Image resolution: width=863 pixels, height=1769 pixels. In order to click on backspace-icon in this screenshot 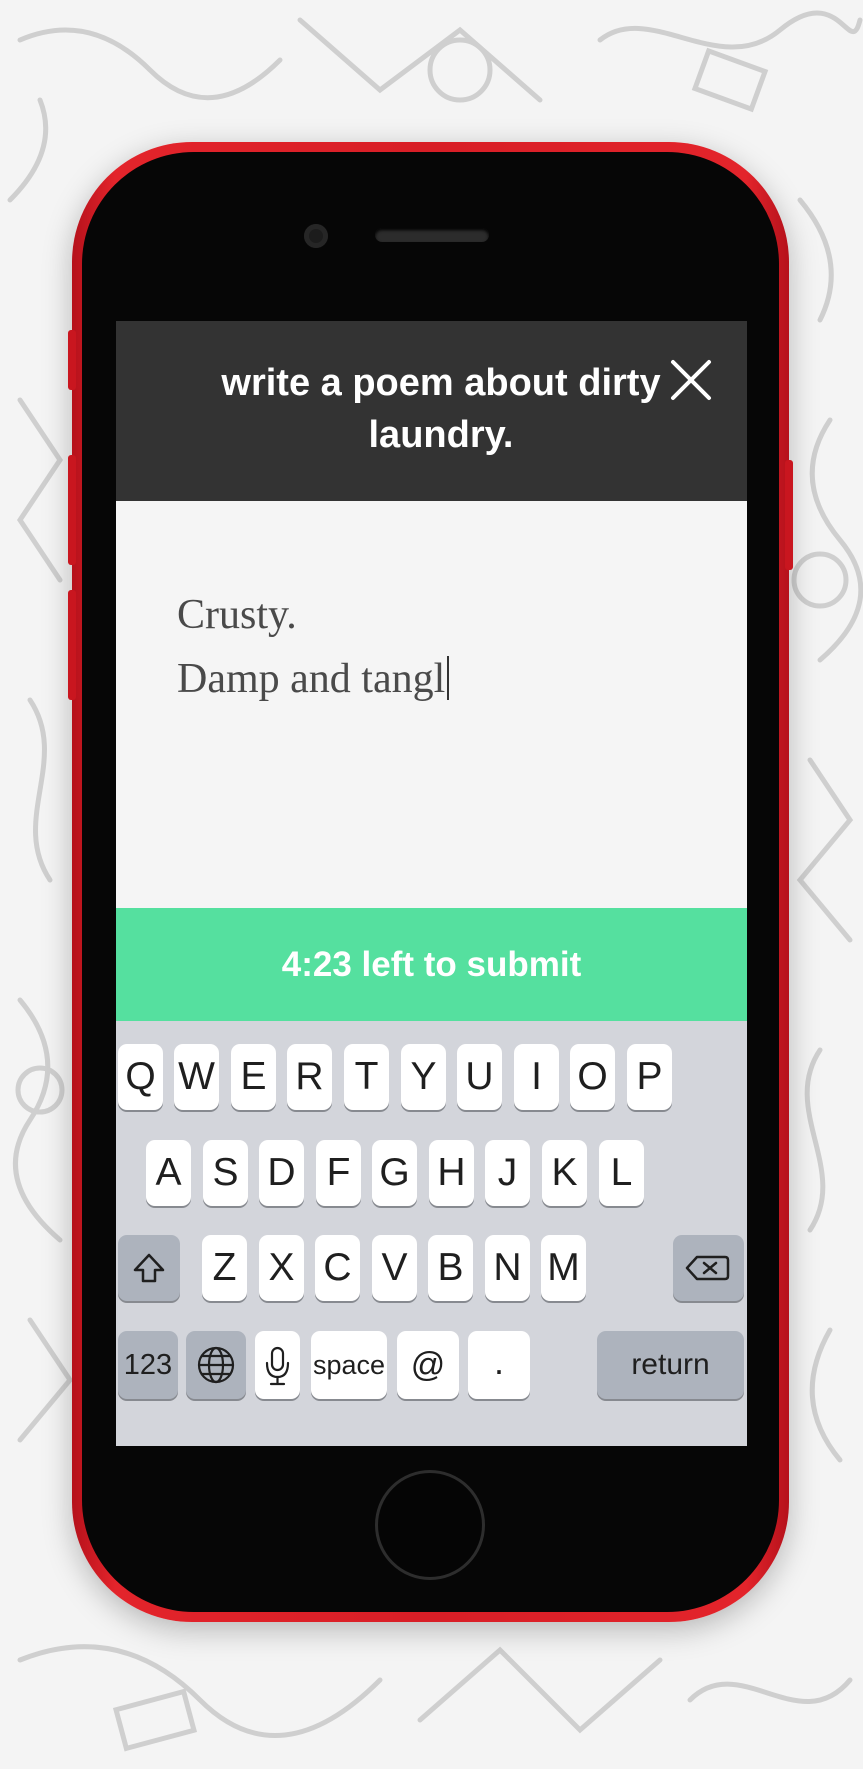, I will do `click(707, 1268)`.